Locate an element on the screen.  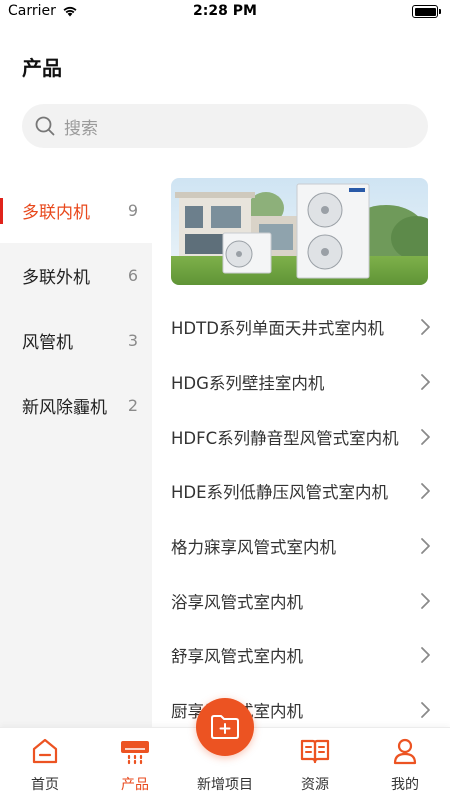
page-title: 产品 is located at coordinates (42, 68).